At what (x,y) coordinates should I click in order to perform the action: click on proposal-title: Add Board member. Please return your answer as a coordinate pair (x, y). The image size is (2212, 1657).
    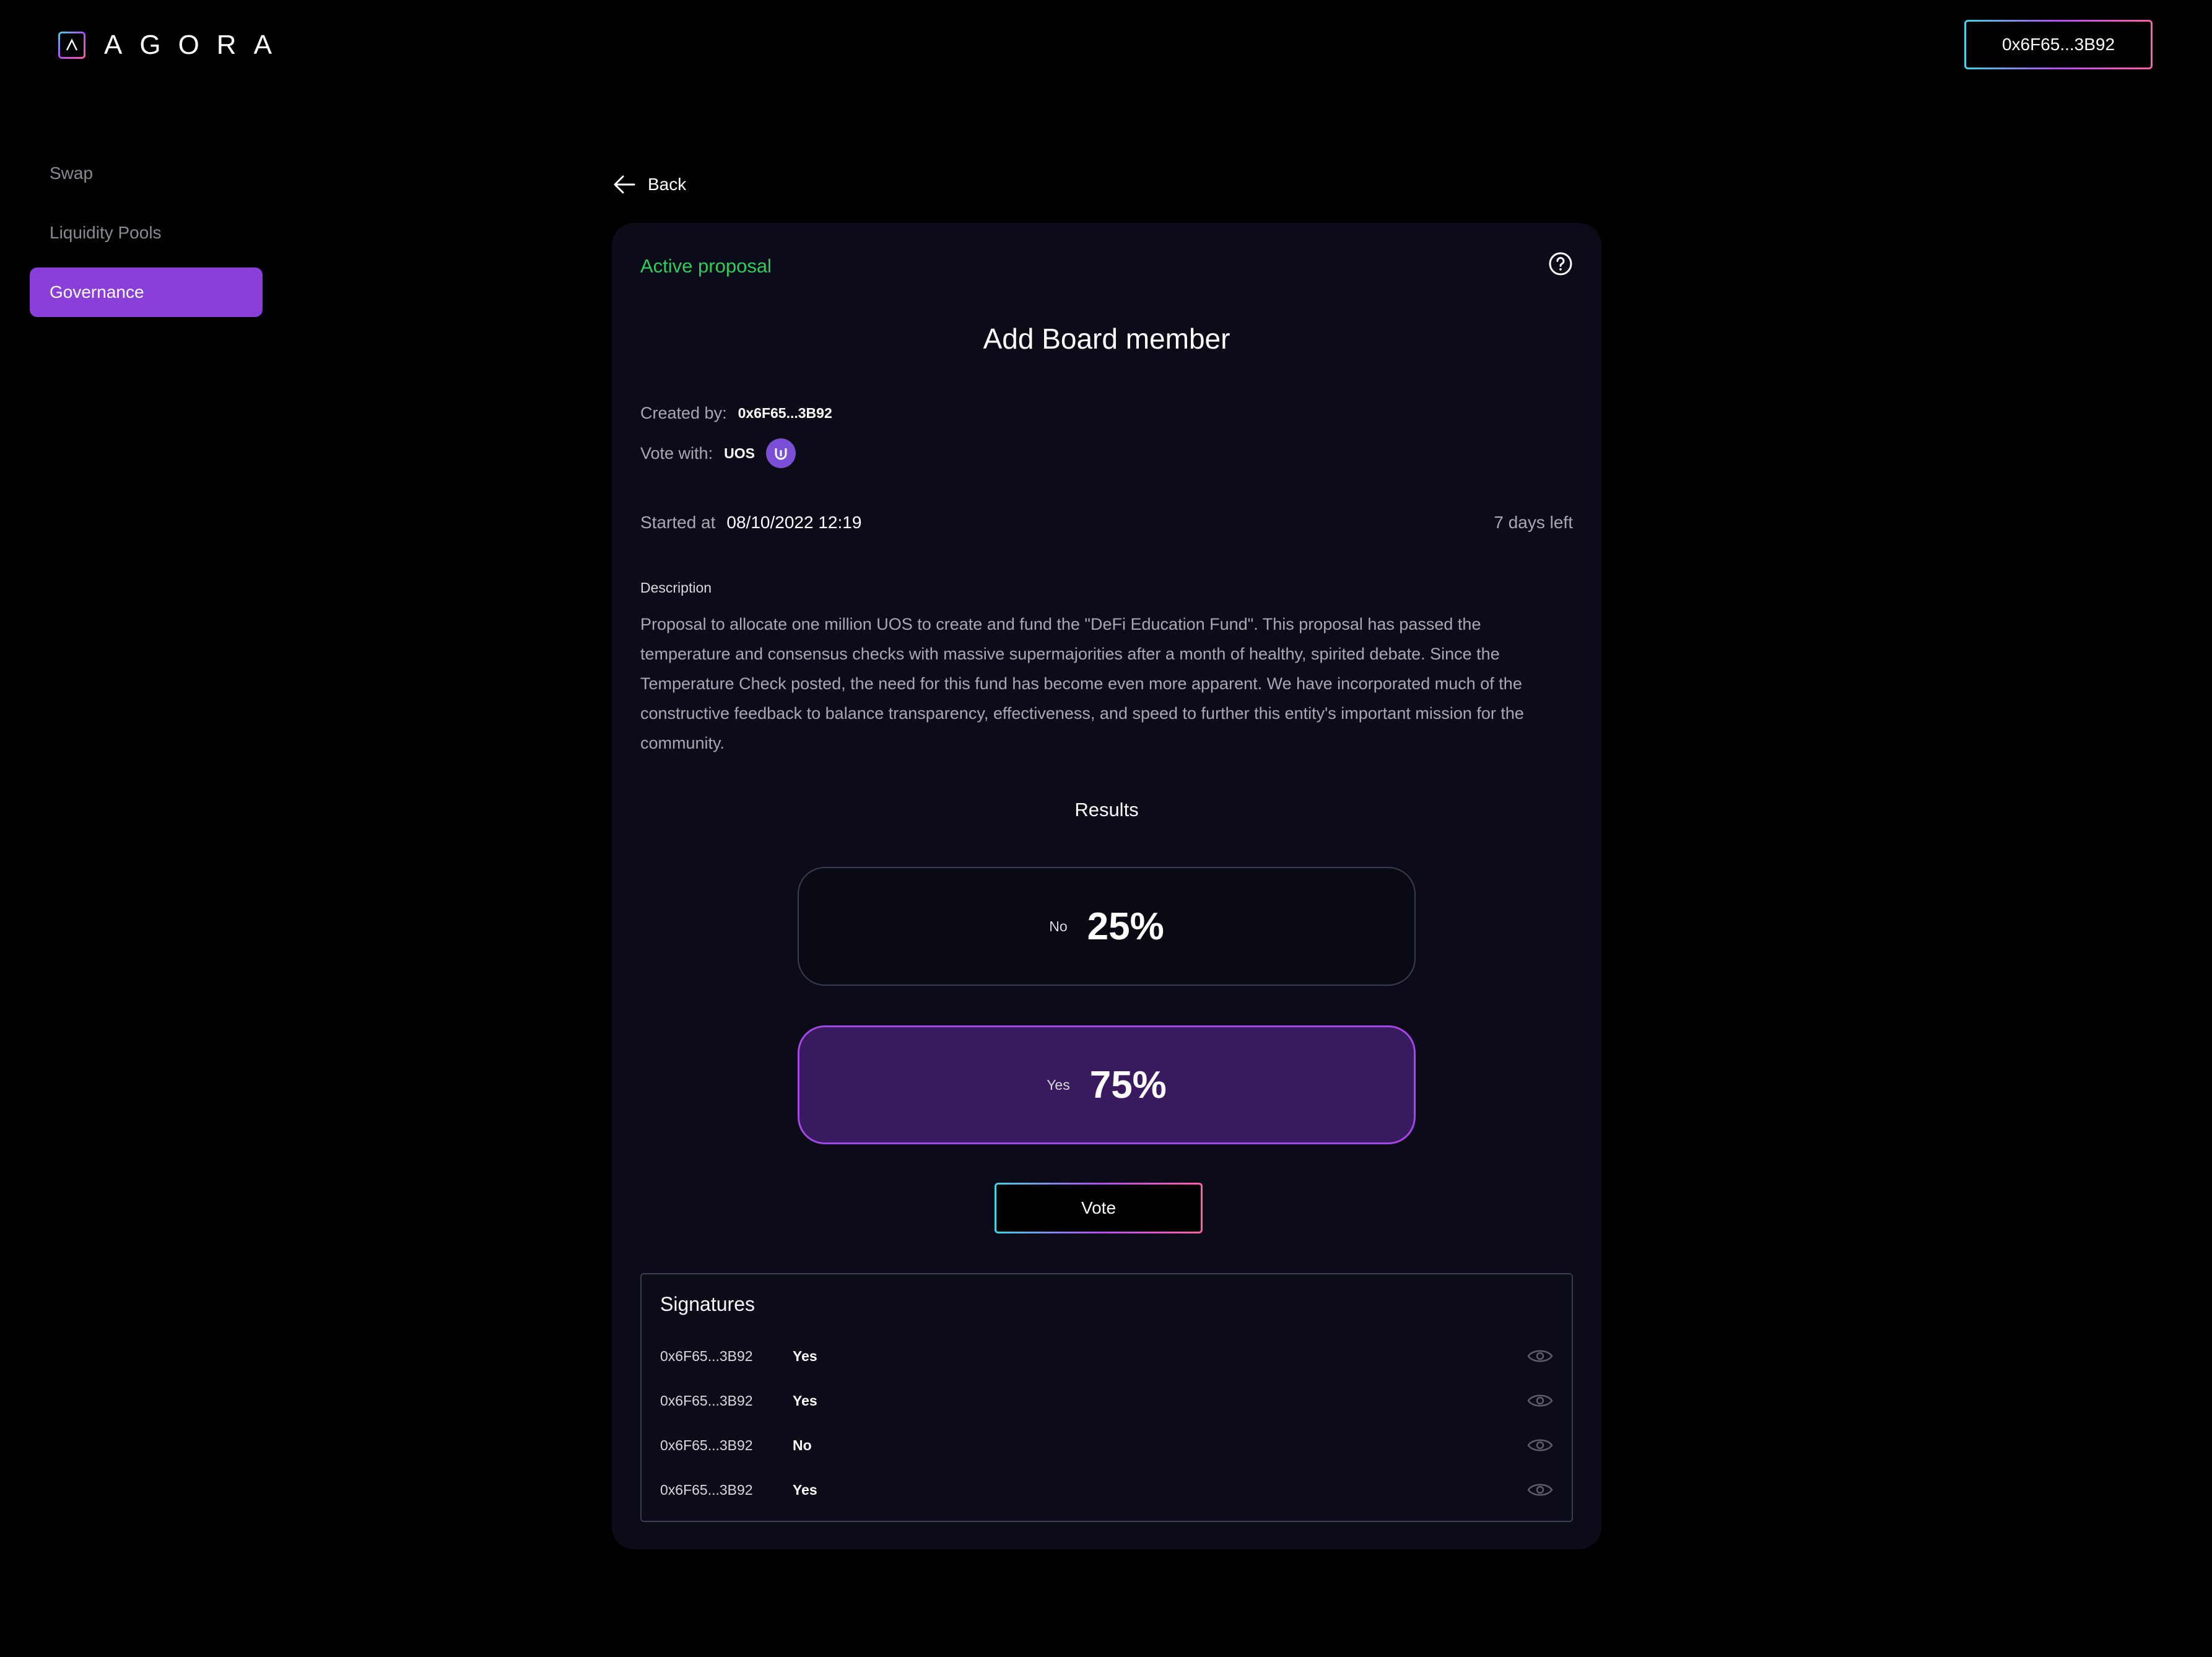
    Looking at the image, I should click on (1106, 339).